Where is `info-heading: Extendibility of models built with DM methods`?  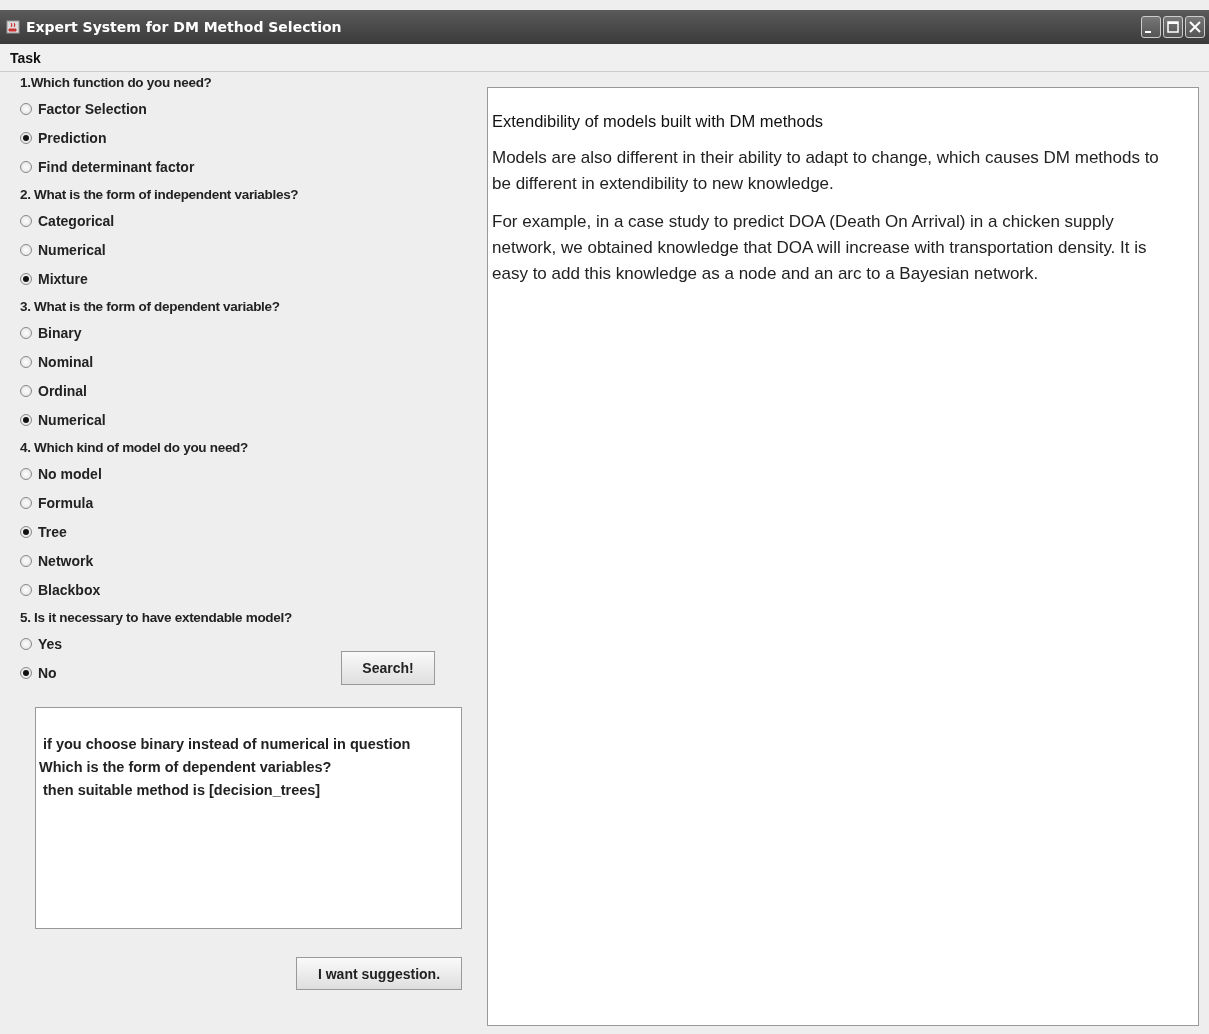
info-heading: Extendibility of models built with DM methods is located at coordinates (658, 121).